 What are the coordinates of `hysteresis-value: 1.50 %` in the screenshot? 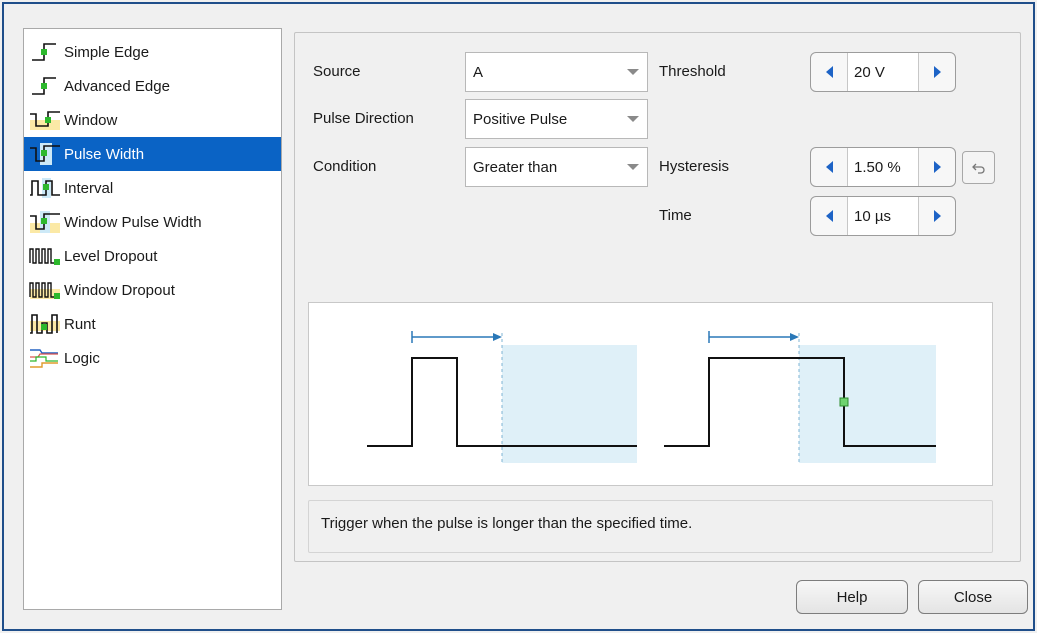 It's located at (883, 167).